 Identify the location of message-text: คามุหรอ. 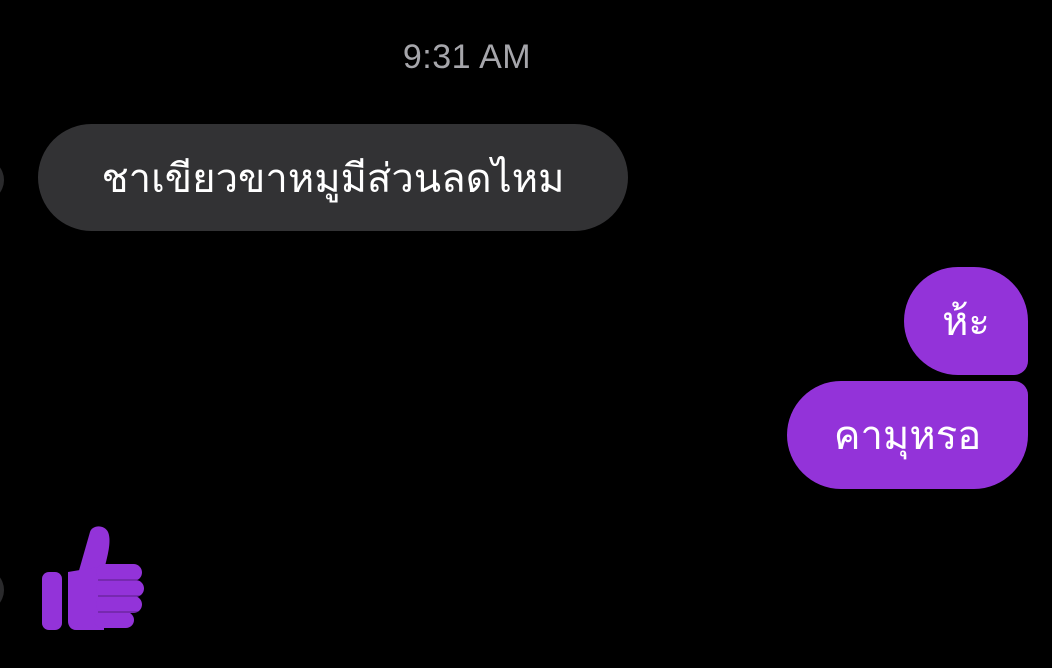
(907, 436).